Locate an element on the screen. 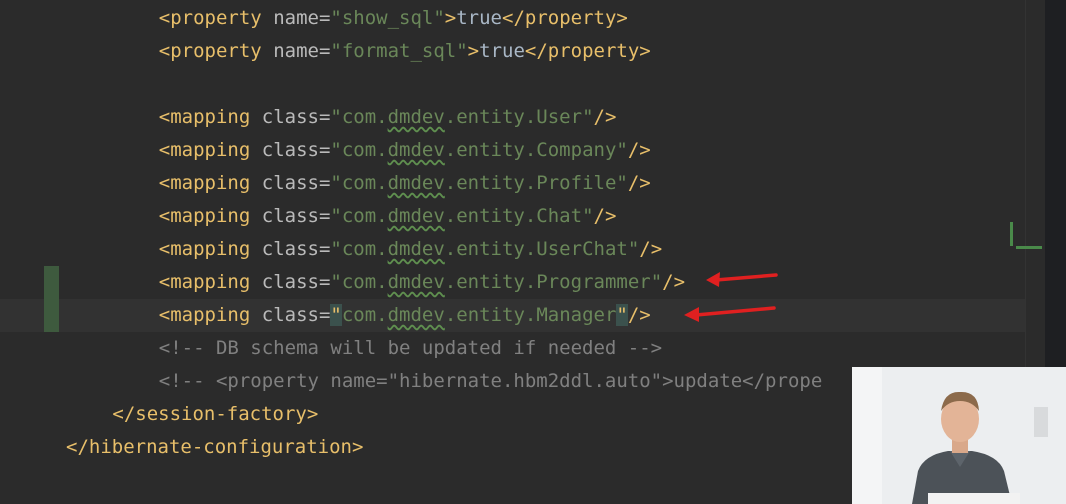 The width and height of the screenshot is (1066, 504). code-token: .entity.User" is located at coordinates (519, 117).